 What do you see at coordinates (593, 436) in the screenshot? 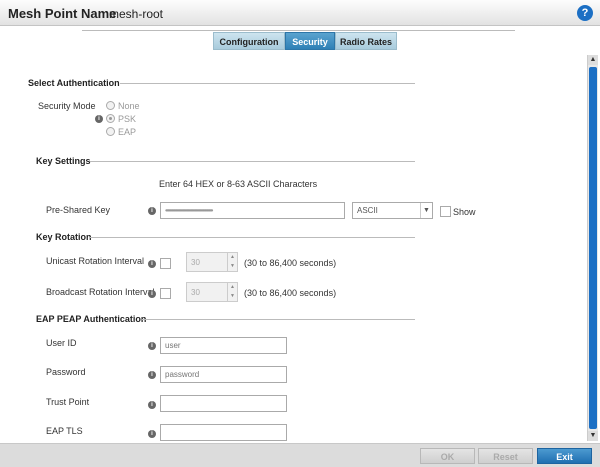
I see `scroll-down-icon: ▼` at bounding box center [593, 436].